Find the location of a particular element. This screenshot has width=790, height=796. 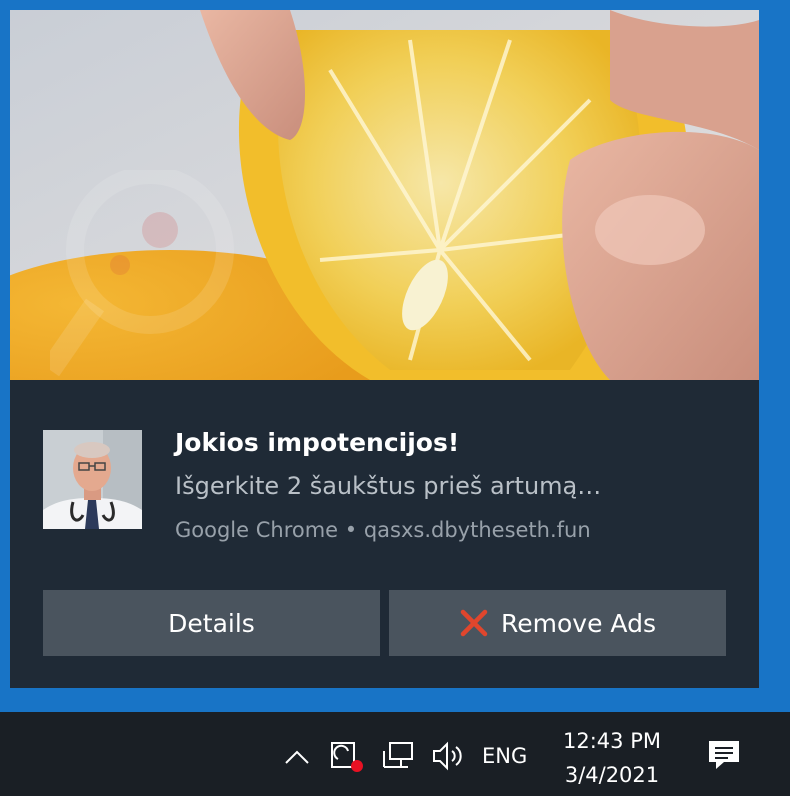

language-indicator: ENG is located at coordinates (504, 756).